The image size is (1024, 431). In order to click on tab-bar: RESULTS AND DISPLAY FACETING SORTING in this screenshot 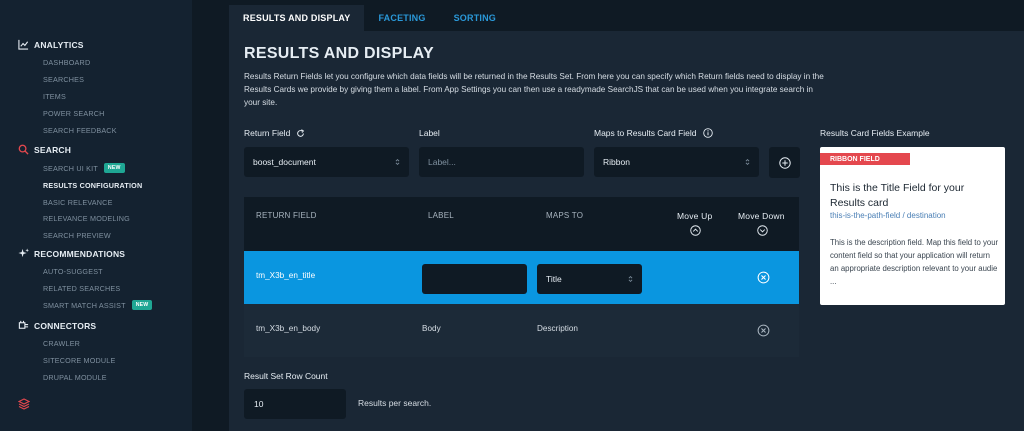, I will do `click(369, 18)`.